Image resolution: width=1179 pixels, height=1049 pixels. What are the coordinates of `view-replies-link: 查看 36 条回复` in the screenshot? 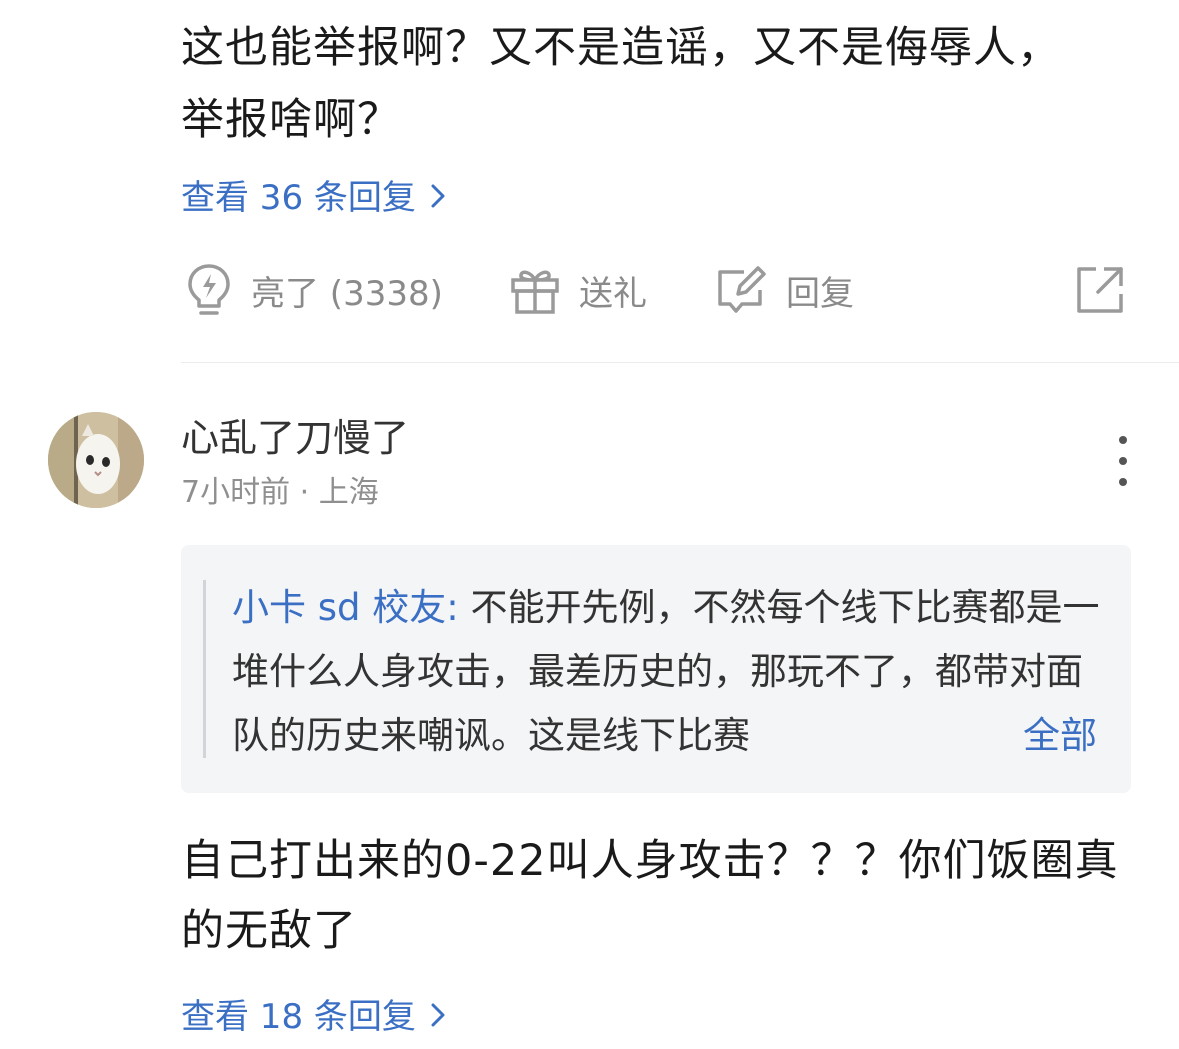 It's located at (313, 198).